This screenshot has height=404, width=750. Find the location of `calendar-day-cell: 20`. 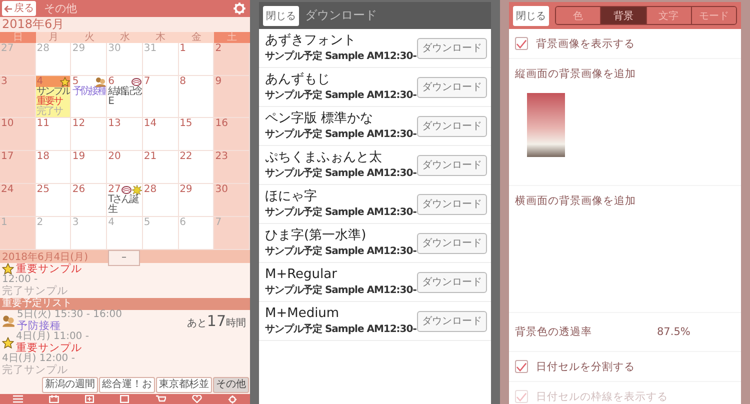

calendar-day-cell: 20 is located at coordinates (125, 167).